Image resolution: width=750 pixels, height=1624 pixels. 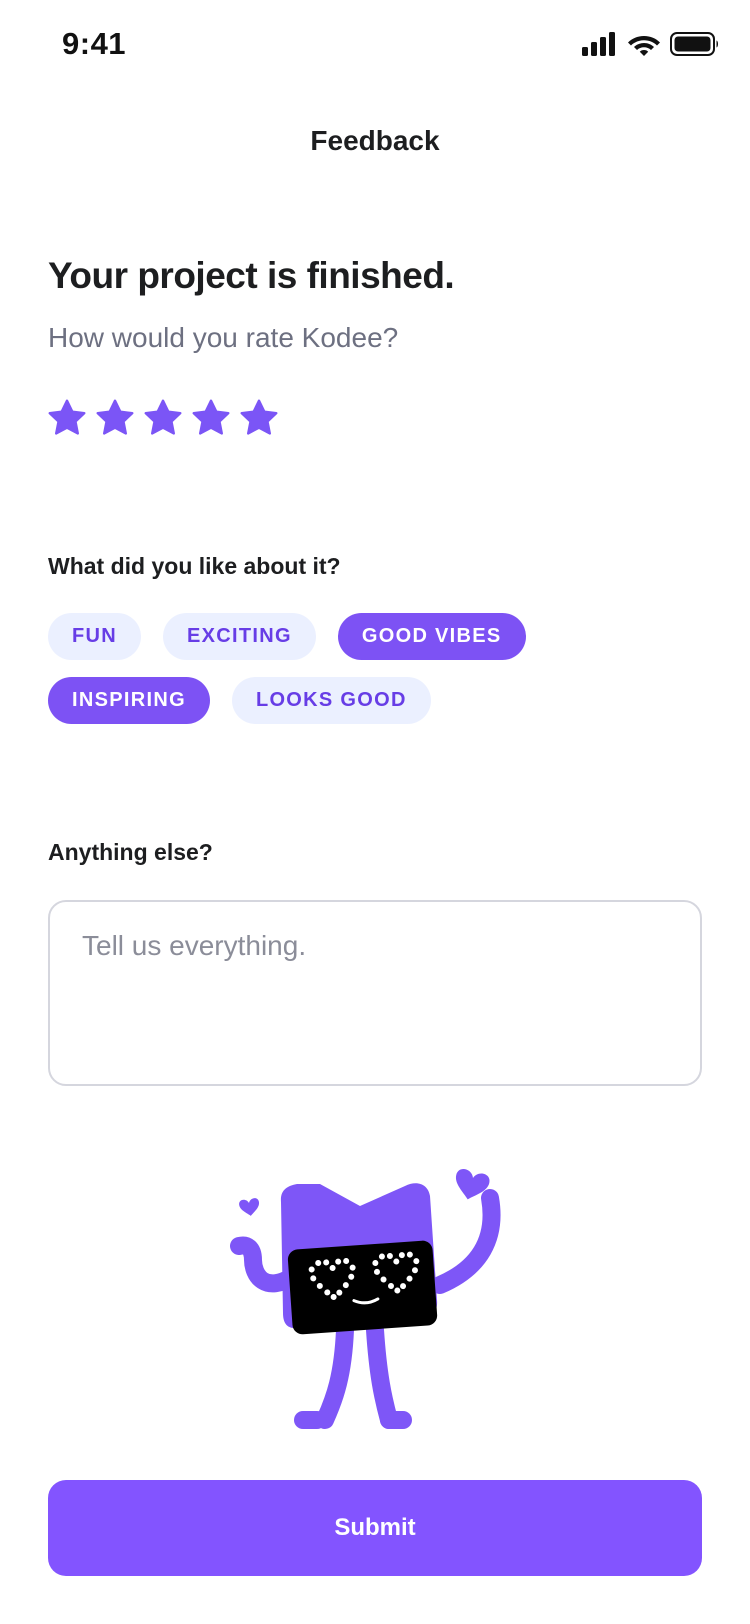 I want to click on wifi-icon, so click(x=644, y=46).